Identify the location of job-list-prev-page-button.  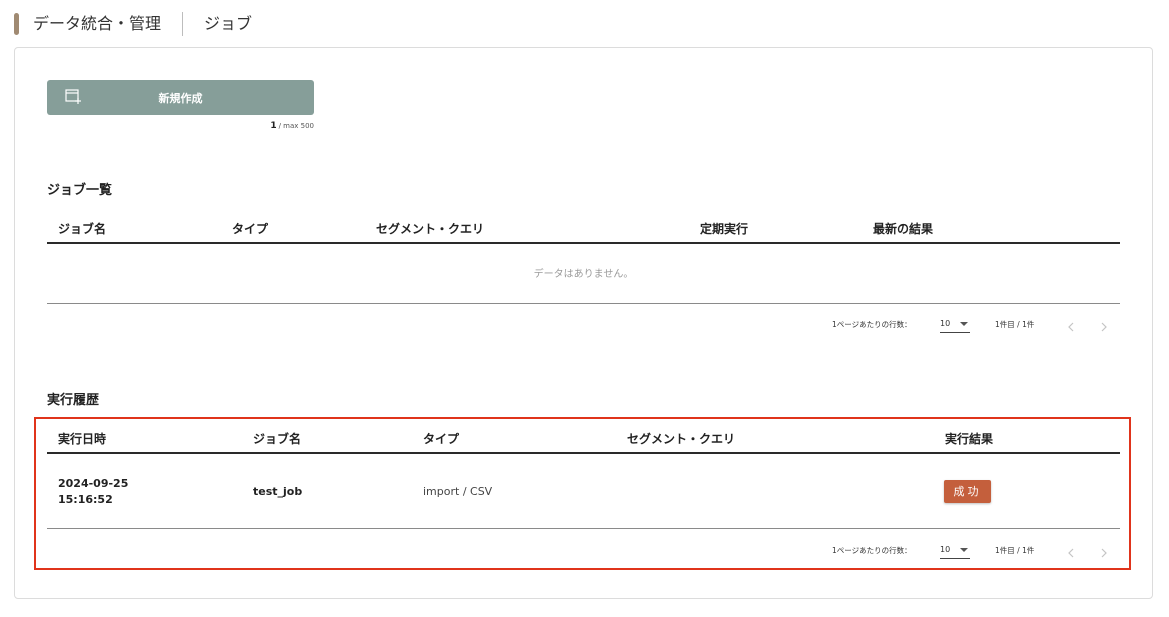
(1072, 325).